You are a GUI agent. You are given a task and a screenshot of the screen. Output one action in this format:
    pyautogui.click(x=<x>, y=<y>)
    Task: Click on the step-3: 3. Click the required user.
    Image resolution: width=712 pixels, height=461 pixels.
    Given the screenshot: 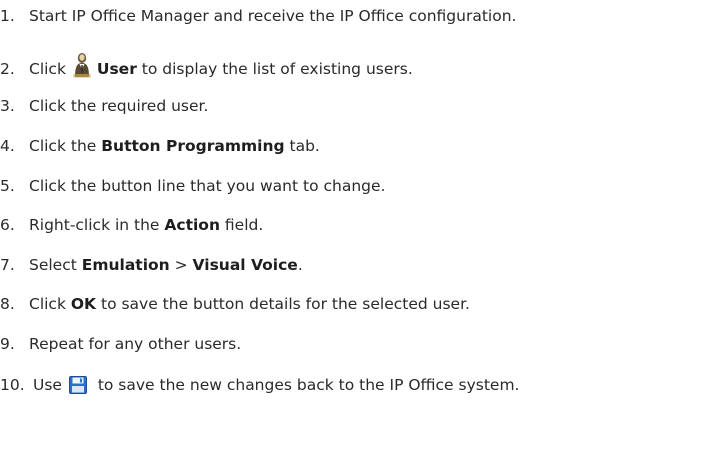 What is the action you would take?
    pyautogui.click(x=104, y=106)
    